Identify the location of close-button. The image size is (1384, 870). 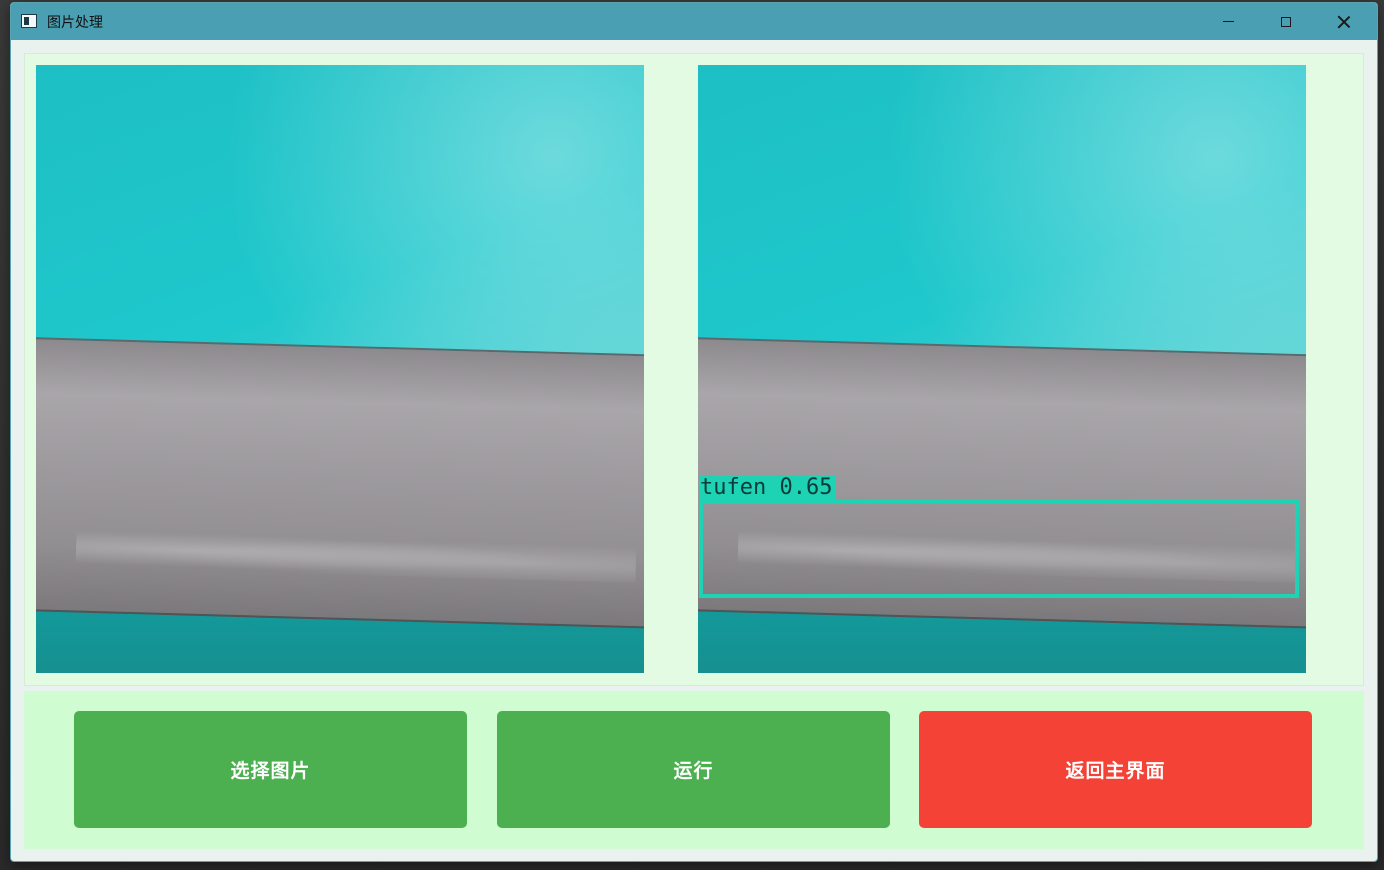
(1344, 21).